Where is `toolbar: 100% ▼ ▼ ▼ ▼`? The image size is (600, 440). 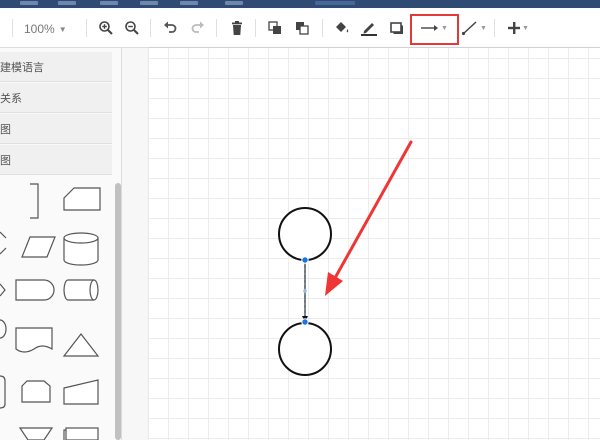 toolbar: 100% ▼ ▼ ▼ ▼ is located at coordinates (300, 28).